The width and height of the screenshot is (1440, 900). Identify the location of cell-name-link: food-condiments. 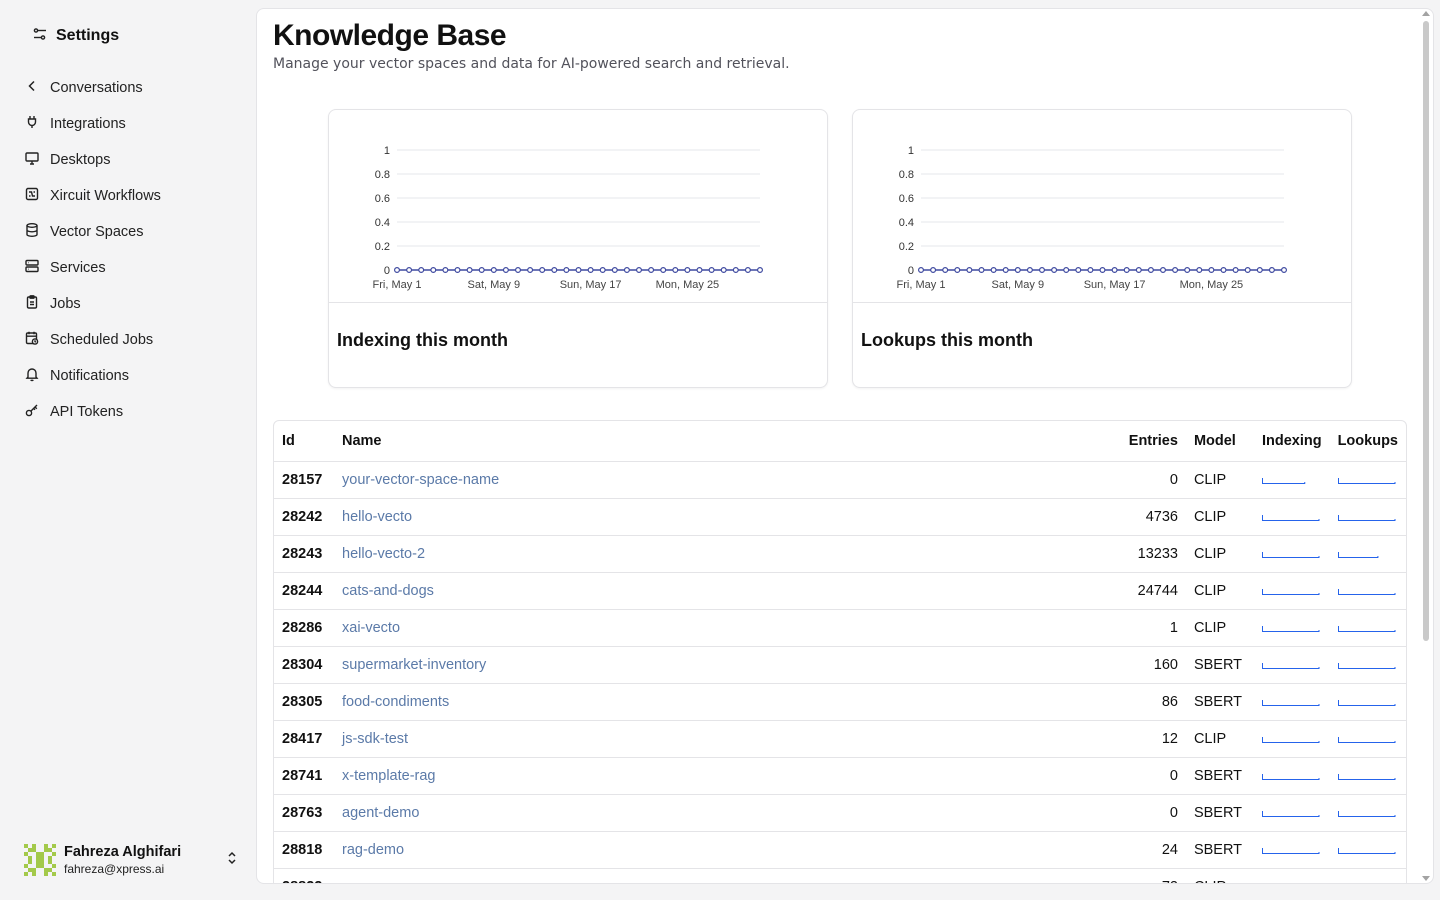
(717, 702).